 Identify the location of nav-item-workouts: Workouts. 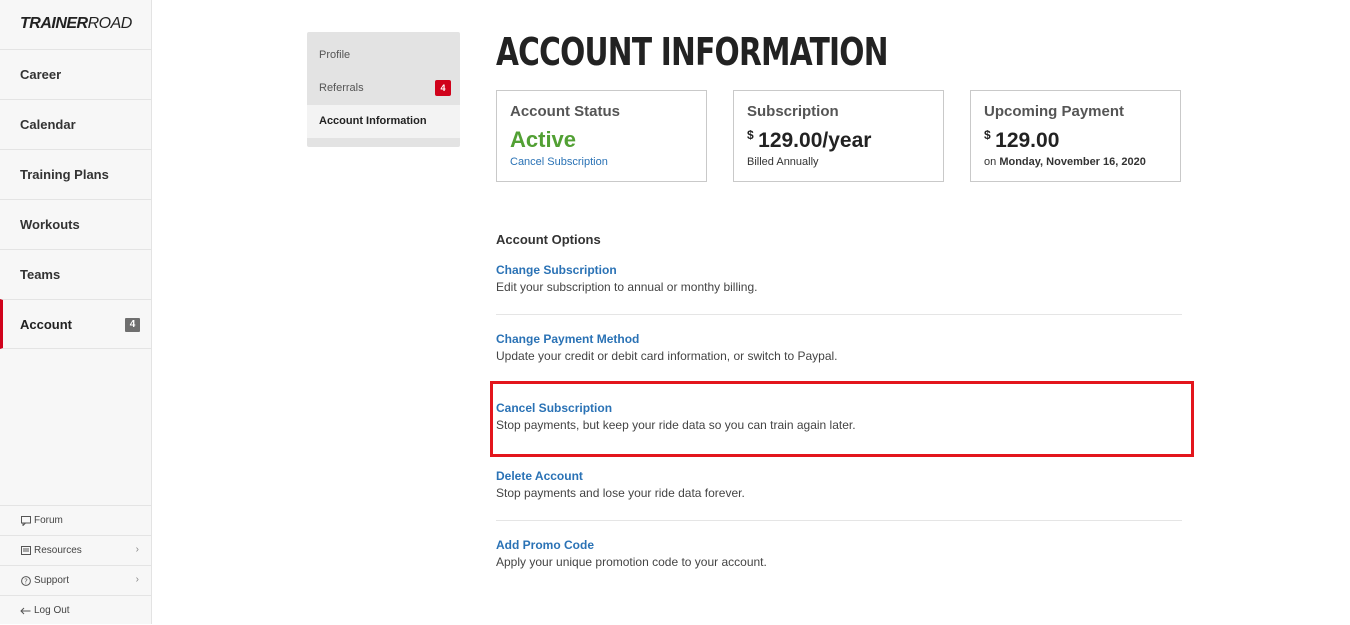
(75, 224).